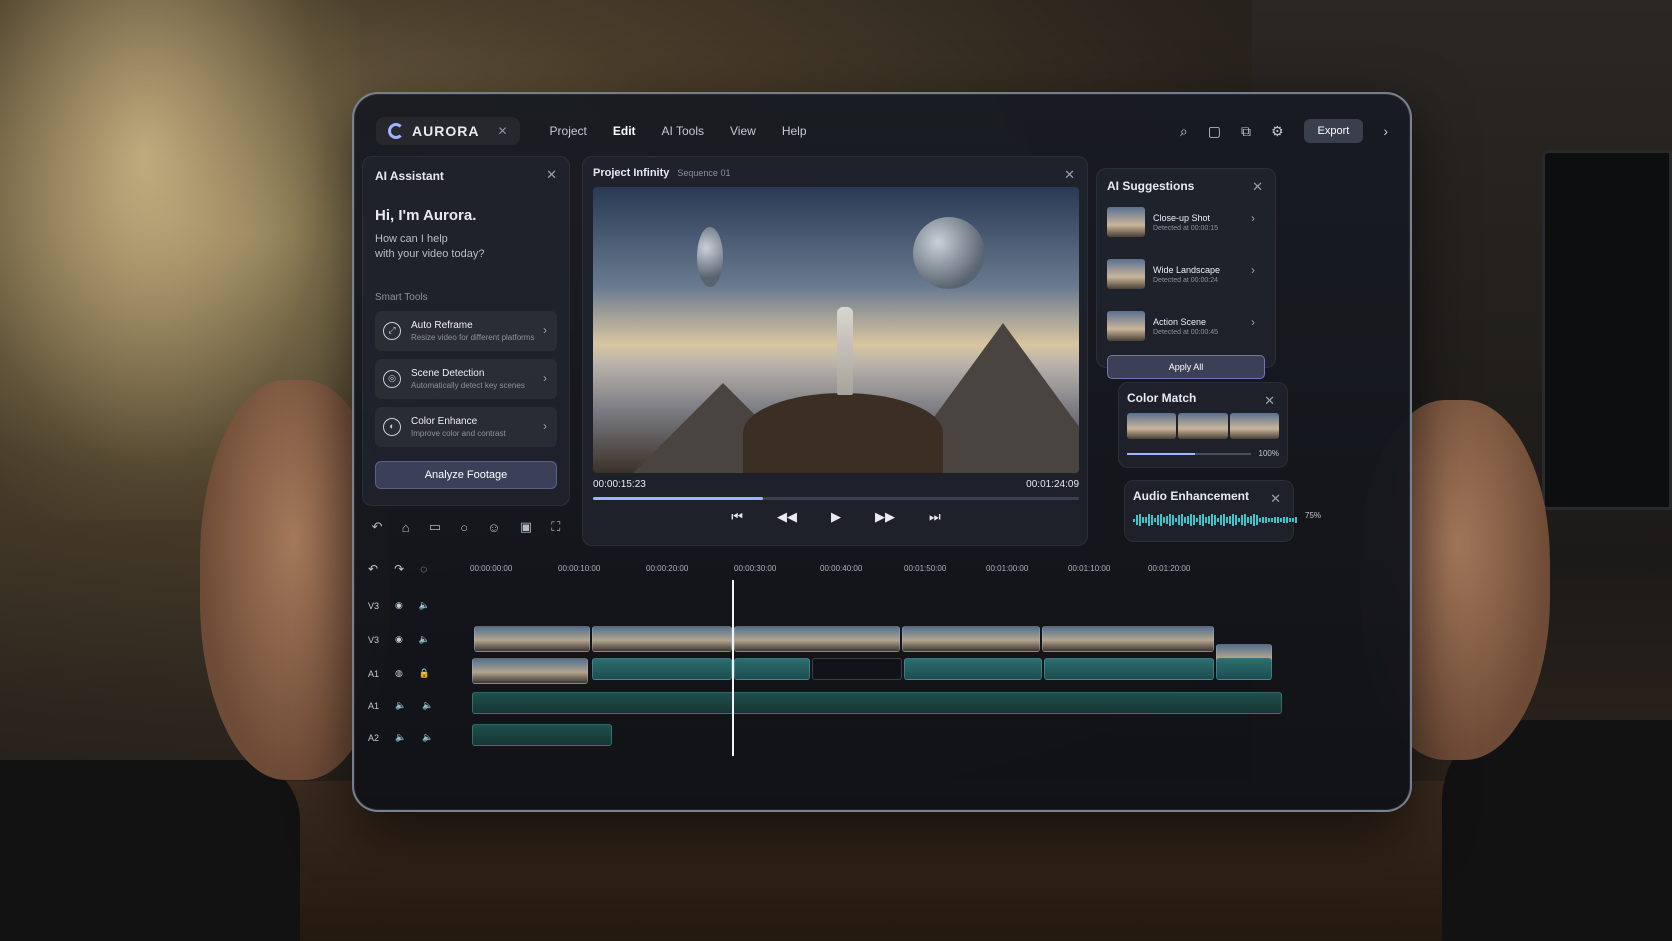 Image resolution: width=1672 pixels, height=941 pixels. I want to click on color-match-panel: Color Match ✕ 100%, so click(1203, 425).